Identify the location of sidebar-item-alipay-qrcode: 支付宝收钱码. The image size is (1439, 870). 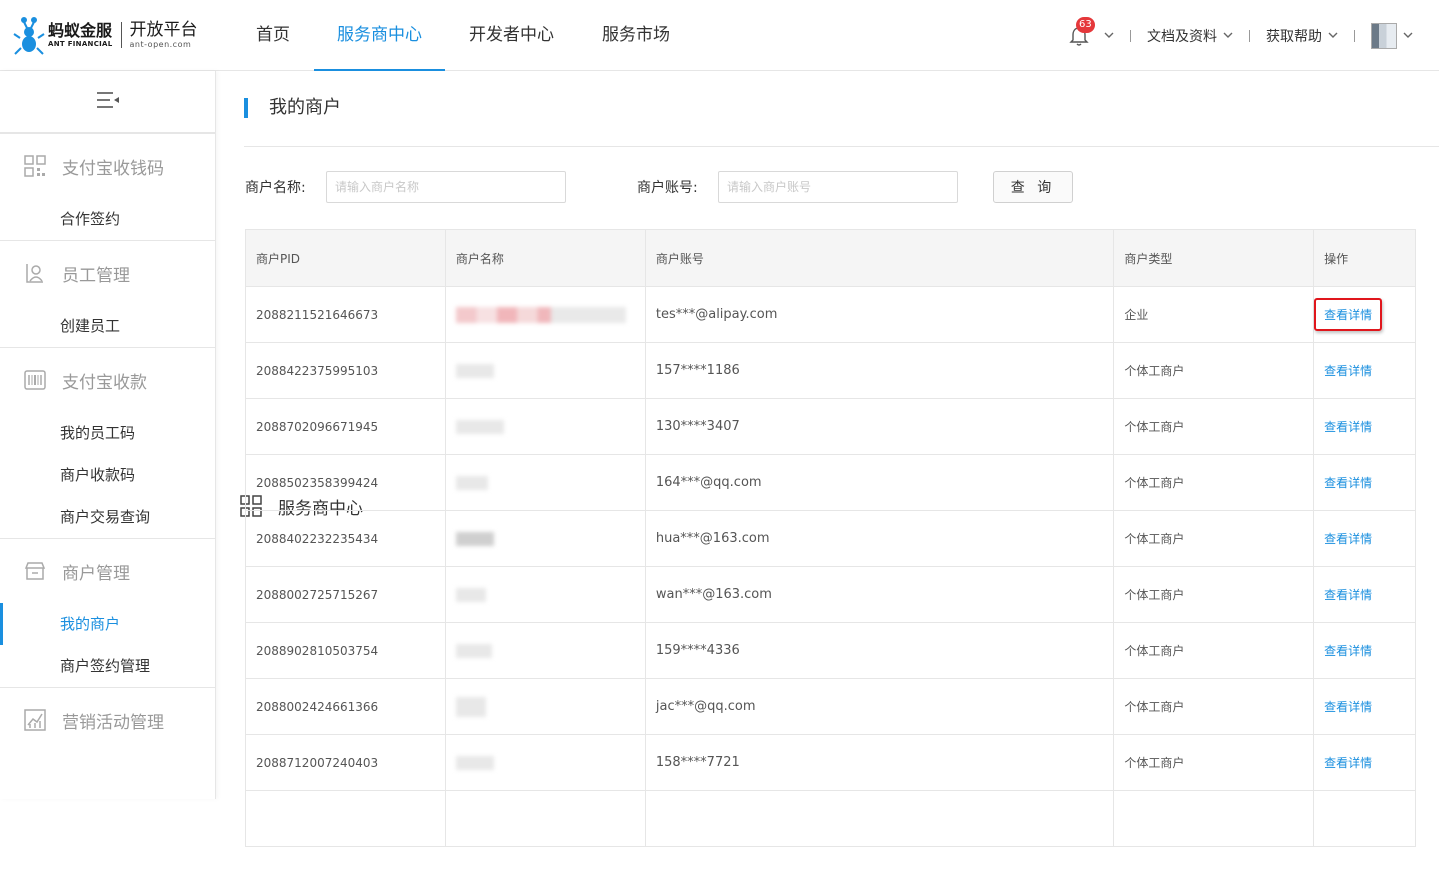
(107, 166).